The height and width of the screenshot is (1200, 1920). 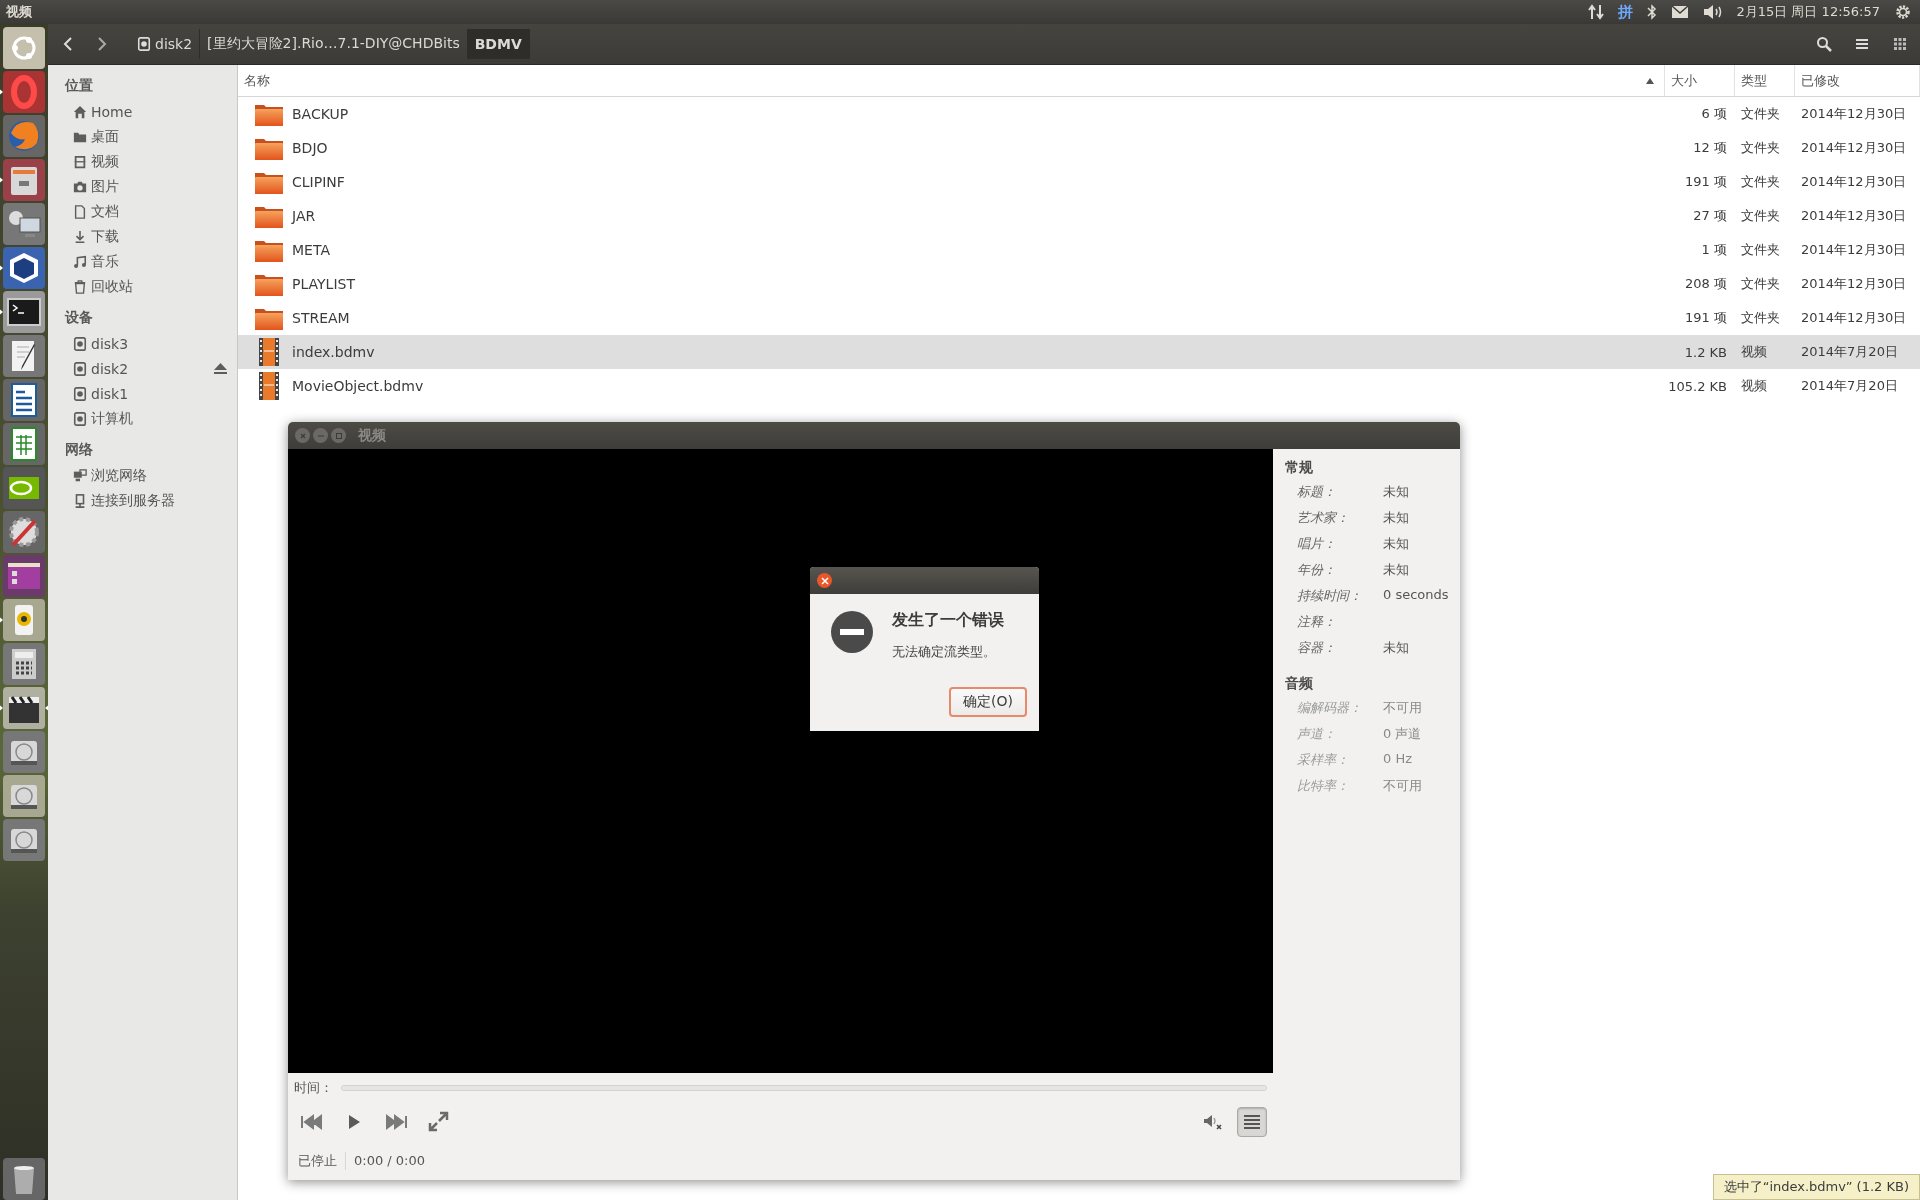 I want to click on property-value: 0 Hz, so click(x=1398, y=759).